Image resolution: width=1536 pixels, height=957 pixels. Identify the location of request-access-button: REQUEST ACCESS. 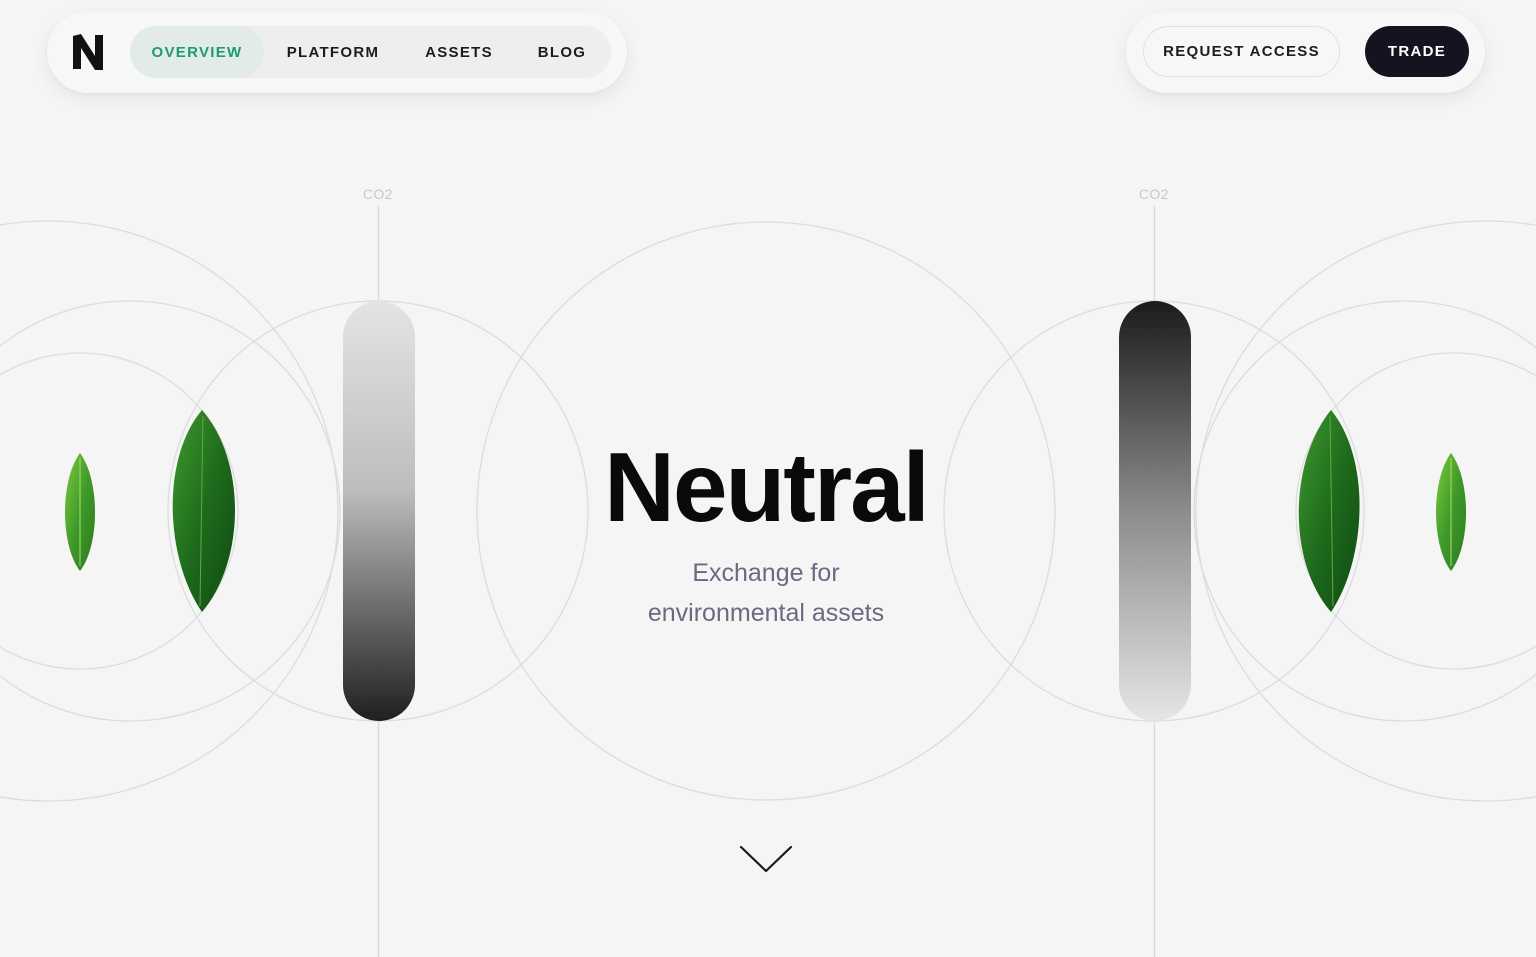
(1241, 51).